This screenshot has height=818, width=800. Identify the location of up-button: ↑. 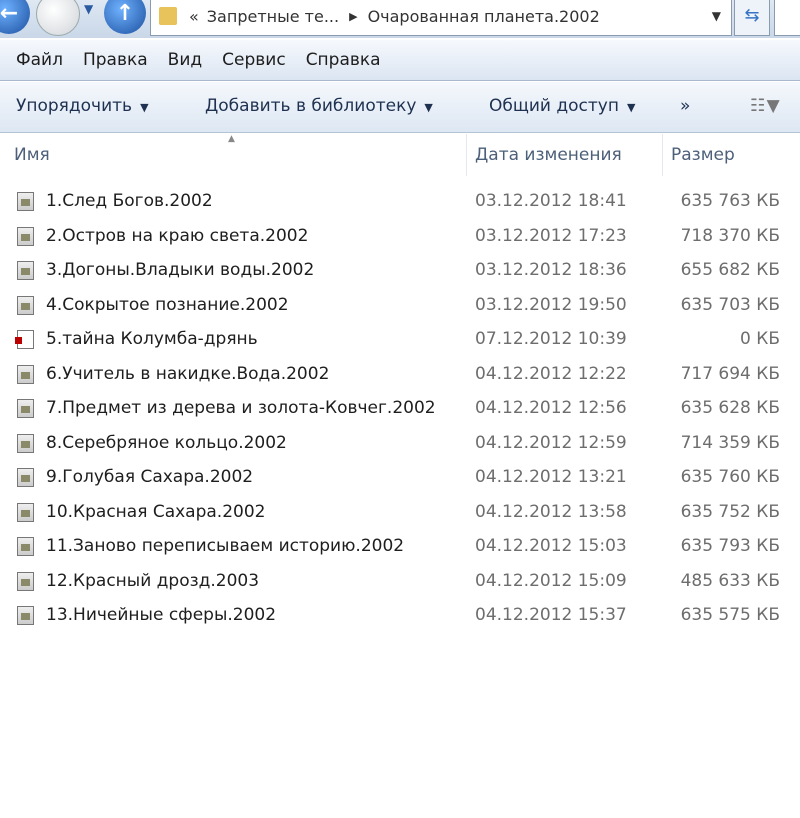
(125, 17).